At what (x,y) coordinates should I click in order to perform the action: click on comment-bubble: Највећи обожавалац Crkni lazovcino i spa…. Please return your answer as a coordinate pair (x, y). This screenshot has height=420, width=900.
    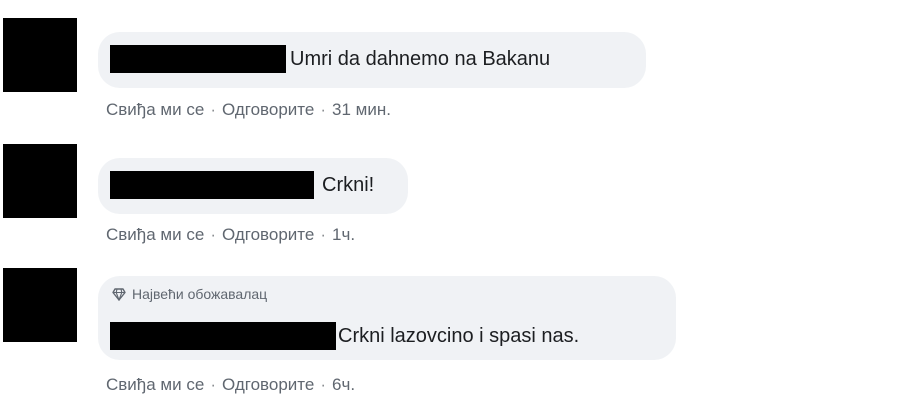
    Looking at the image, I should click on (387, 318).